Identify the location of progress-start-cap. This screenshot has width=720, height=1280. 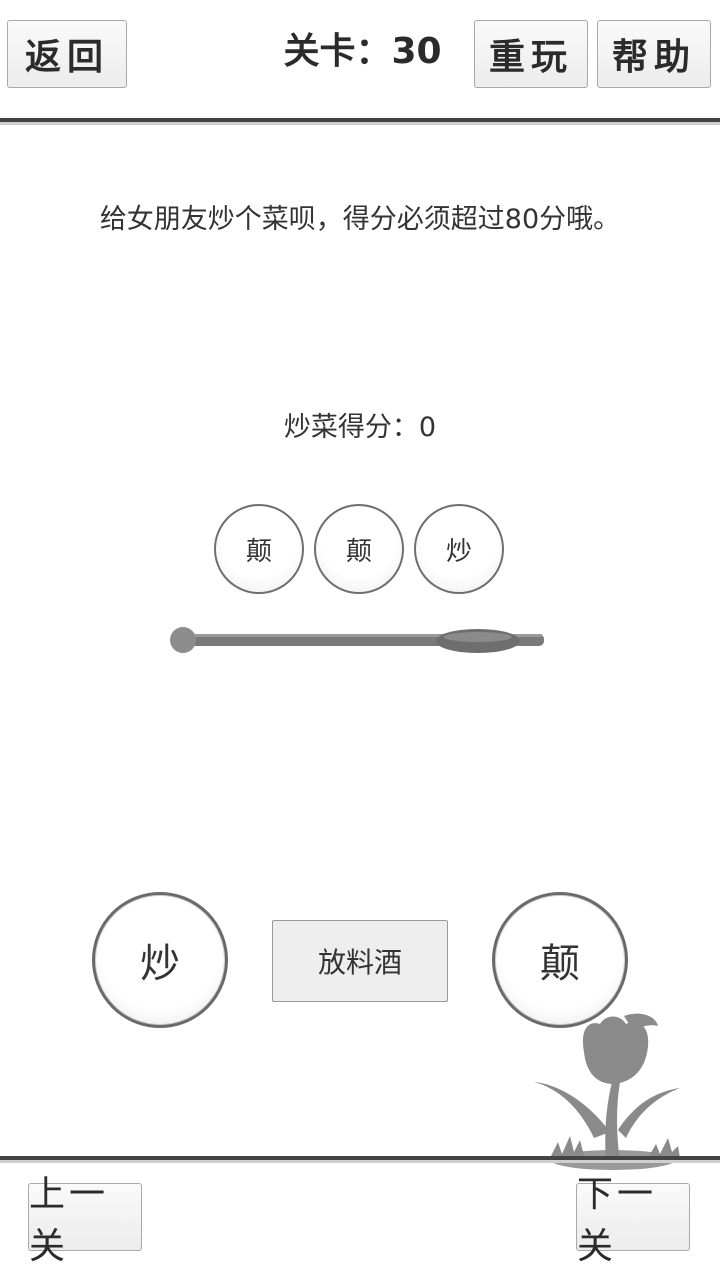
(183, 640).